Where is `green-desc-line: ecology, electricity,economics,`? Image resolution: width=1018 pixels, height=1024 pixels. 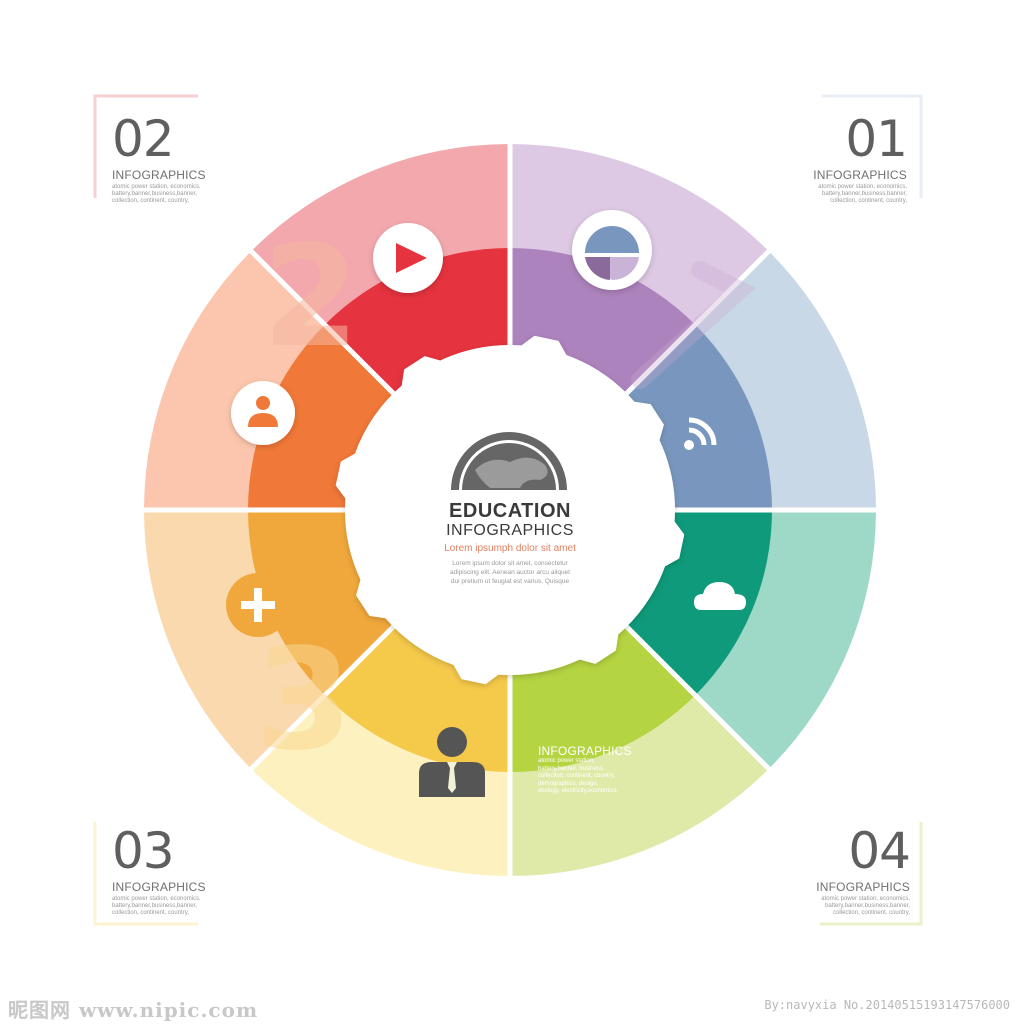
green-desc-line: ecology, electricity,economics, is located at coordinates (578, 791).